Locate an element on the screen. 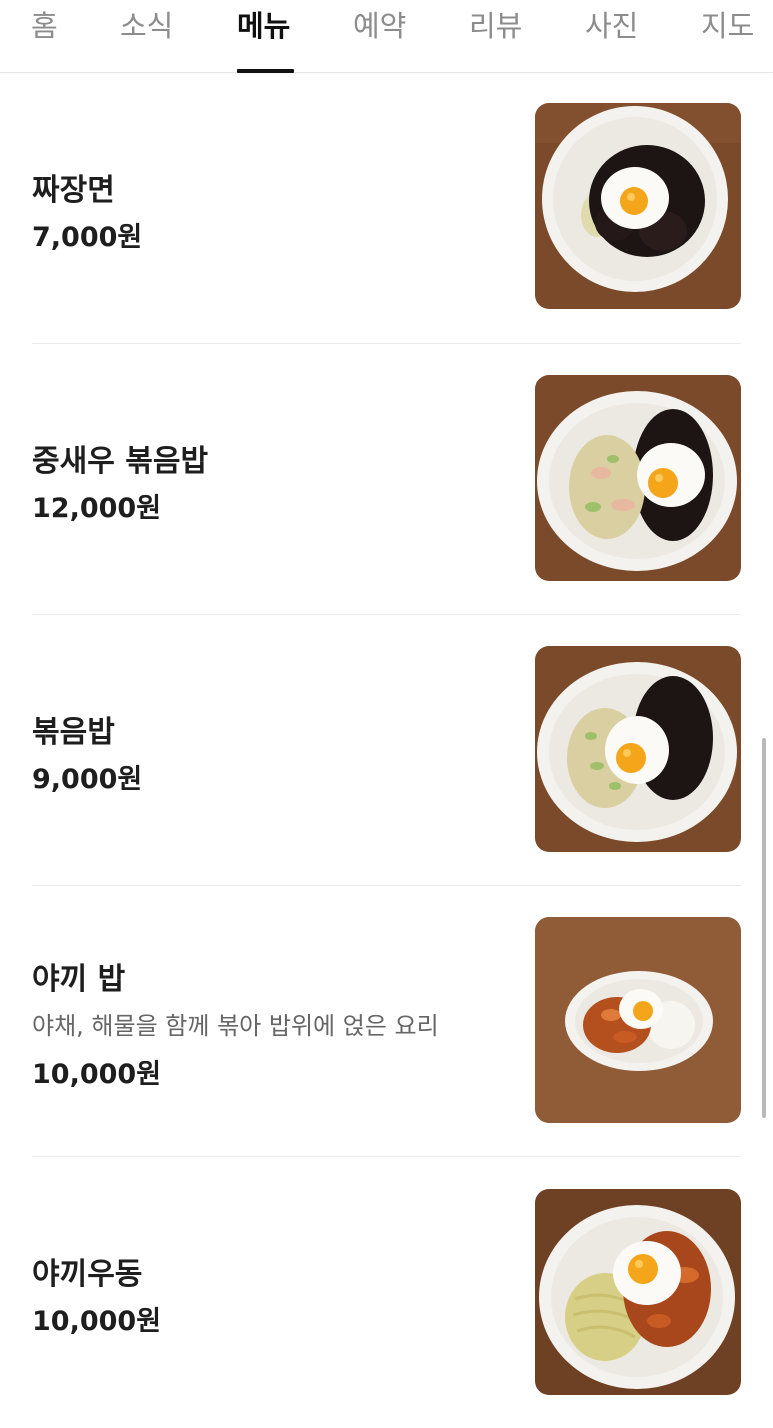 This screenshot has height=1428, width=773. tab-map: 지도 is located at coordinates (727, 38).